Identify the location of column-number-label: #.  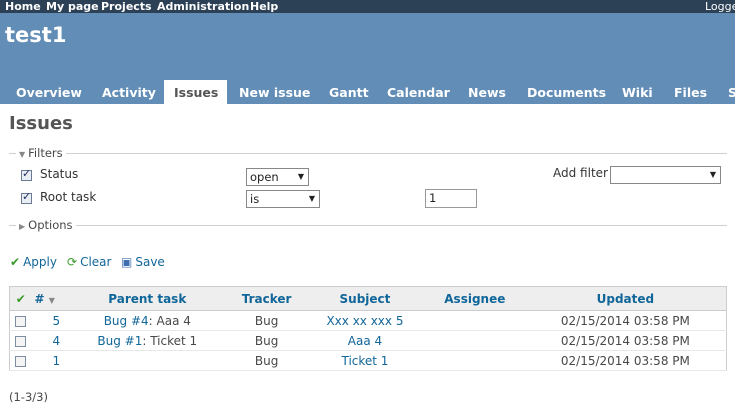
(39, 298).